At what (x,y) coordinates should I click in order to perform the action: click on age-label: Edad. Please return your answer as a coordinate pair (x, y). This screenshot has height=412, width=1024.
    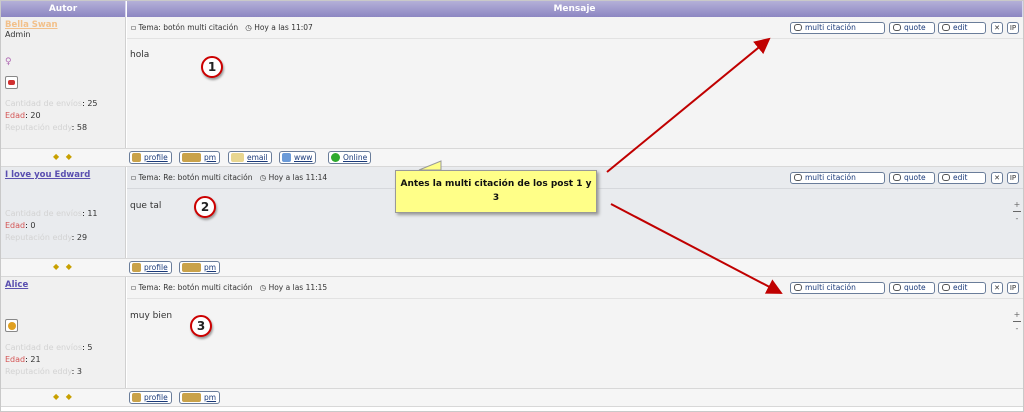
    Looking at the image, I should click on (15, 359).